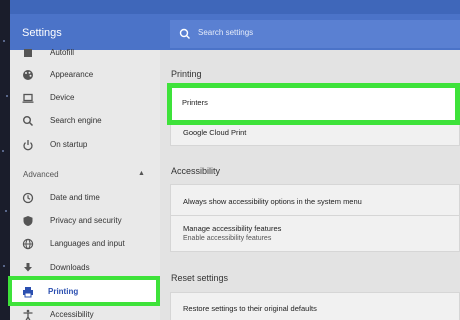 This screenshot has width=460, height=320. What do you see at coordinates (72, 314) in the screenshot?
I see `sidebar-item-label: Accessibility` at bounding box center [72, 314].